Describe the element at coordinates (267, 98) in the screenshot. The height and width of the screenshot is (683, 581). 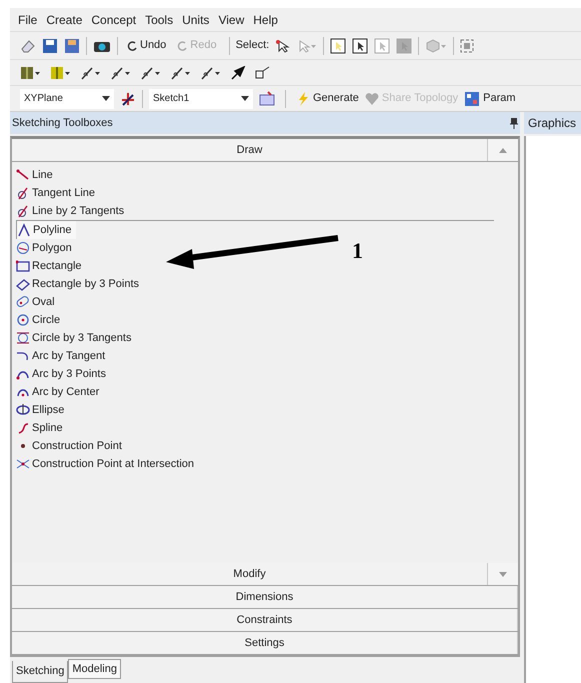
I see `new-sketch-icon` at that location.